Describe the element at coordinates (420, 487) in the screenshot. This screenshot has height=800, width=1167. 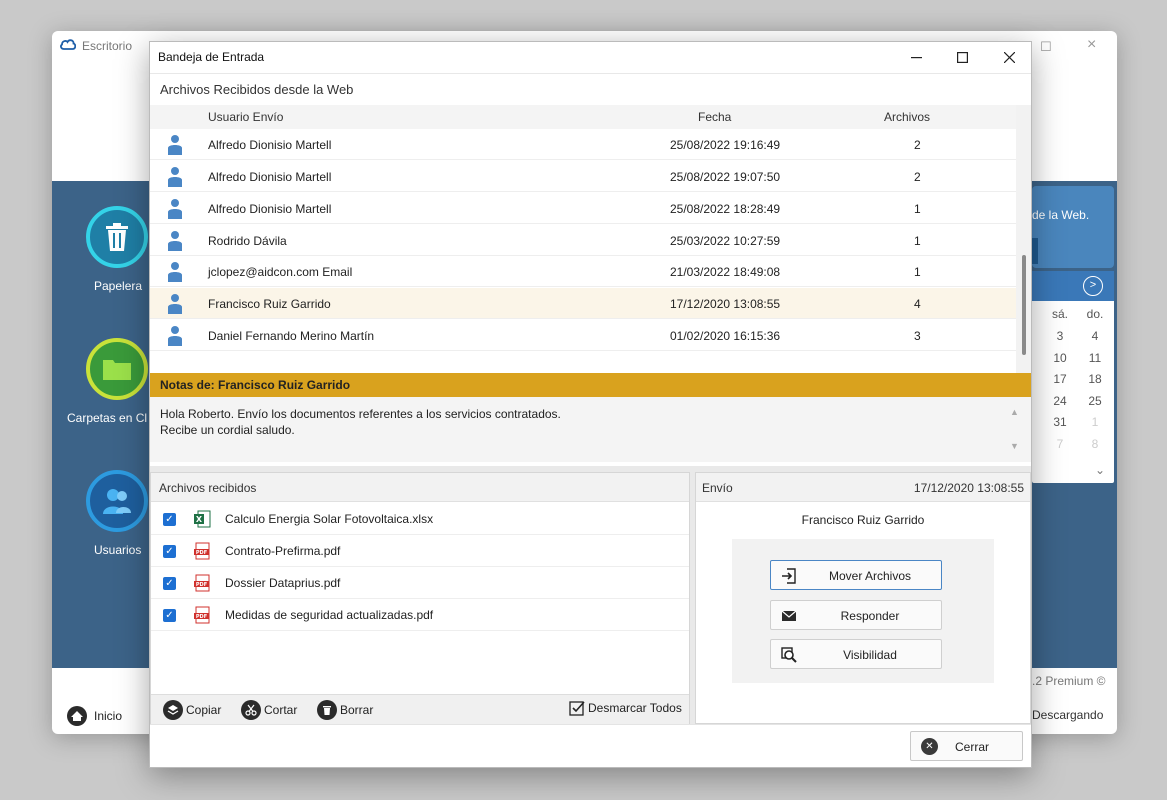
I see `files-panel-header: Archivos recibidos` at that location.